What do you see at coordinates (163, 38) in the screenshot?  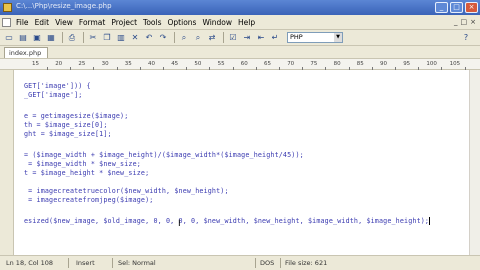 I see `redo-icon: ↷` at bounding box center [163, 38].